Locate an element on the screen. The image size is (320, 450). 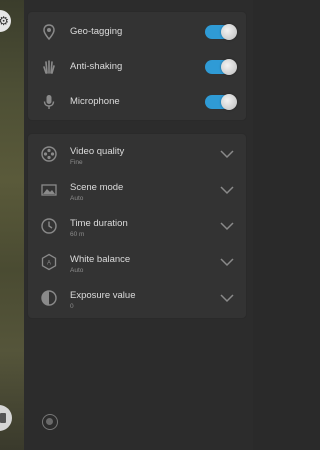
time-duration-row: Time duration 60 m is located at coordinates (137, 226).